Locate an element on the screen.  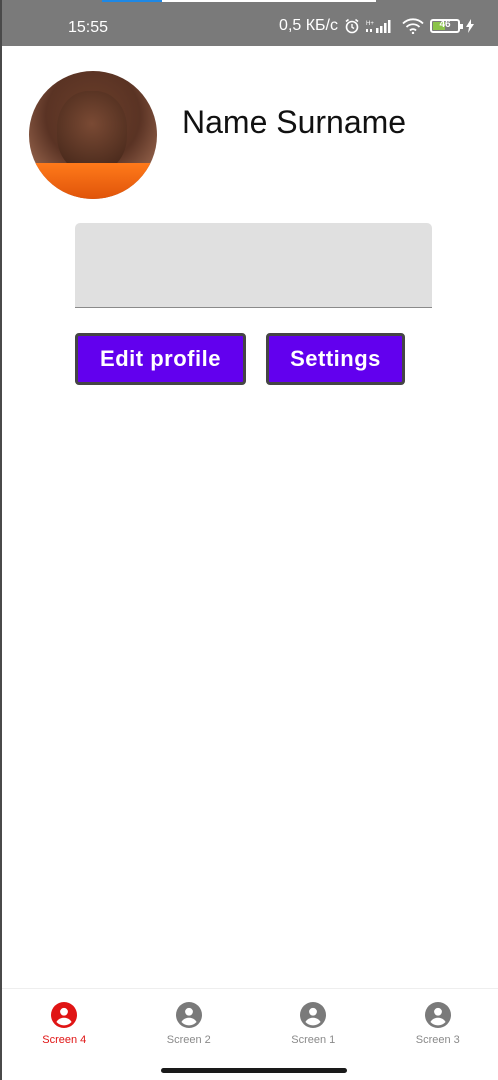
nav-item-screen-1: Screen 1 is located at coordinates (313, 1021).